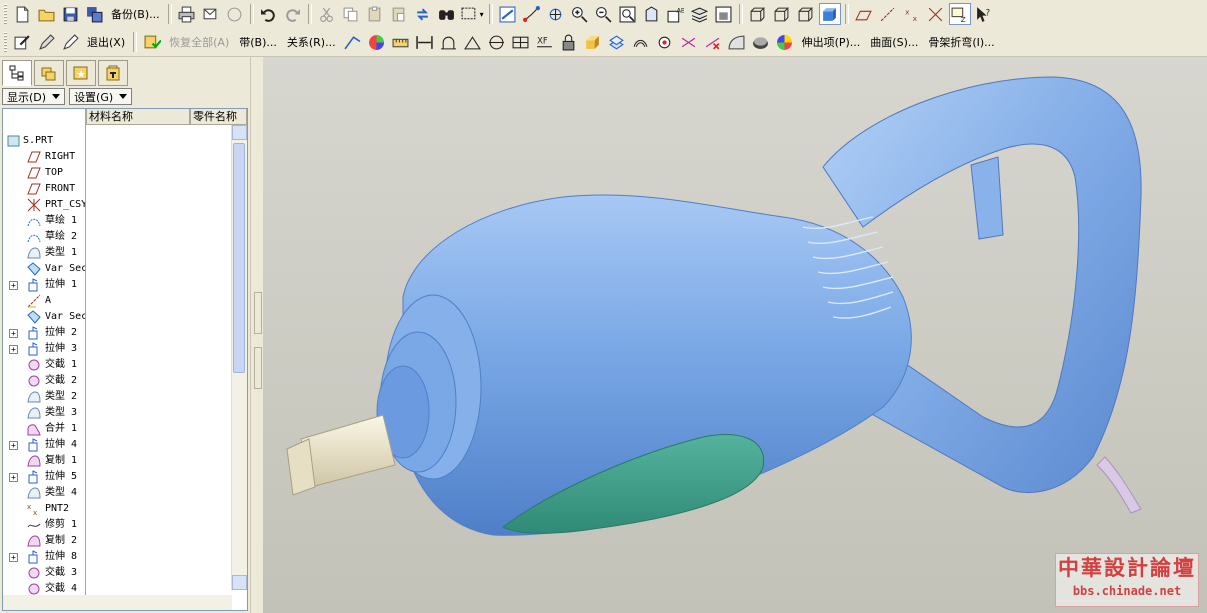 The image size is (1207, 613). Describe the element at coordinates (34, 96) in the screenshot. I see `display-menu: 显示(D)` at that location.